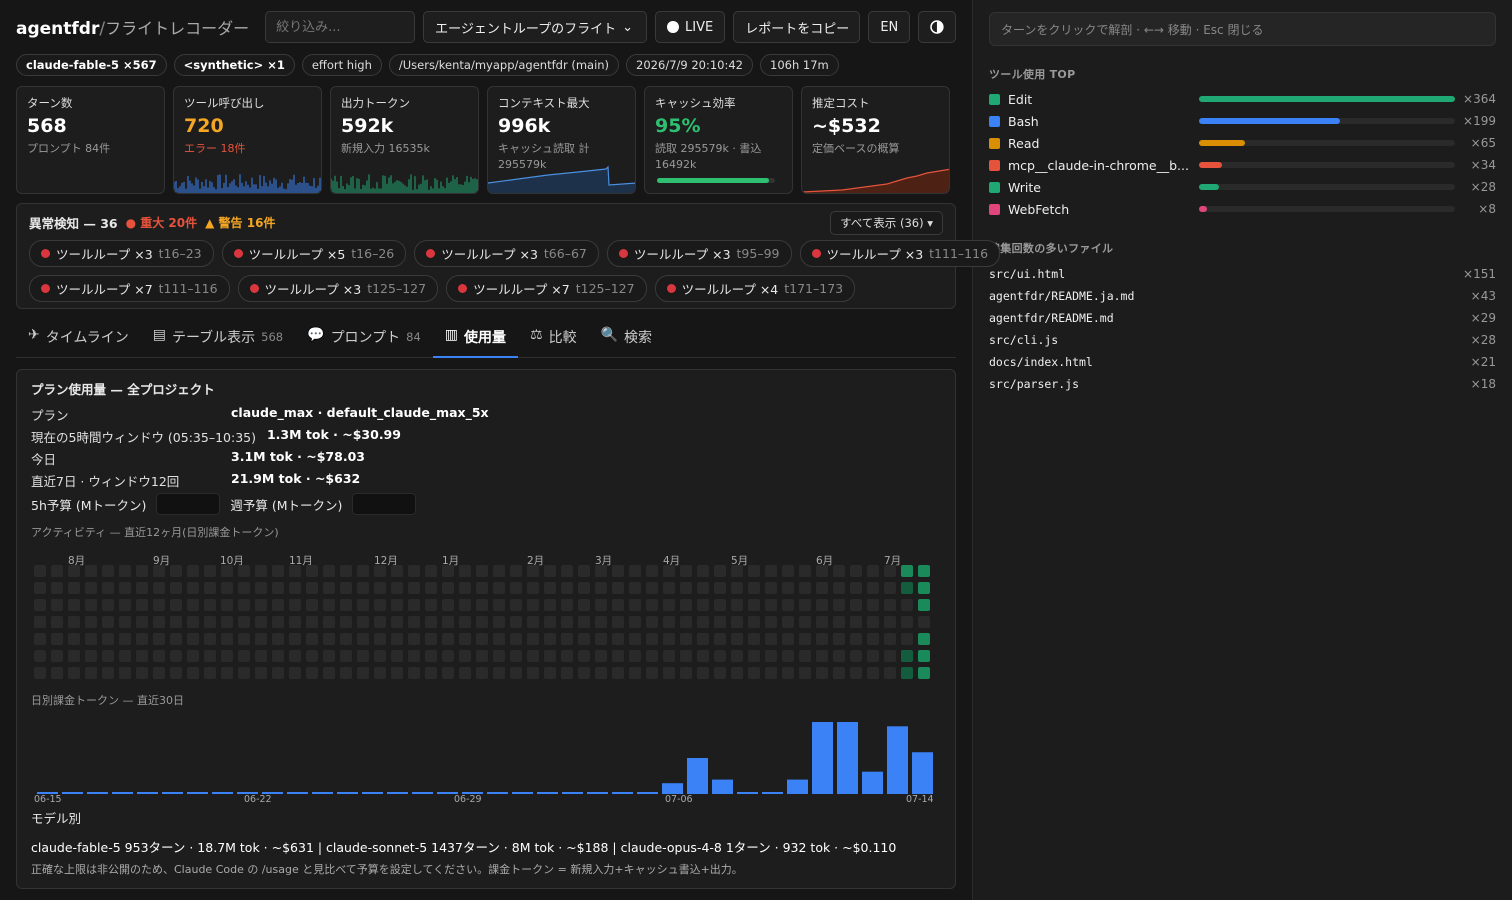  Describe the element at coordinates (296, 478) in the screenshot. I see `week-value: 21.9M tok · ~$632` at that location.